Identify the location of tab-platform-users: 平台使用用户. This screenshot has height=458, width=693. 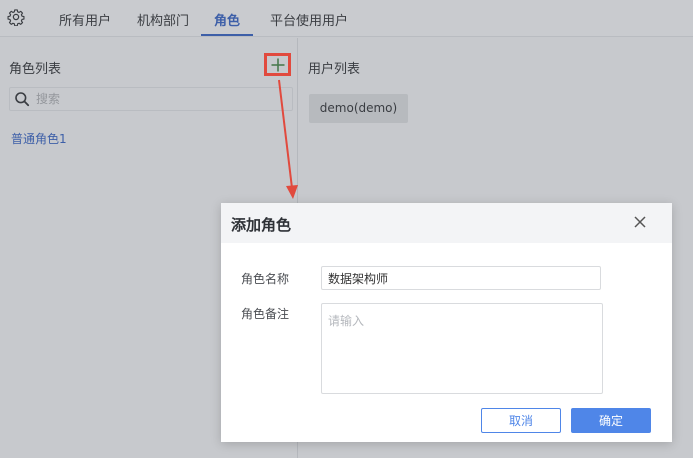
(309, 19).